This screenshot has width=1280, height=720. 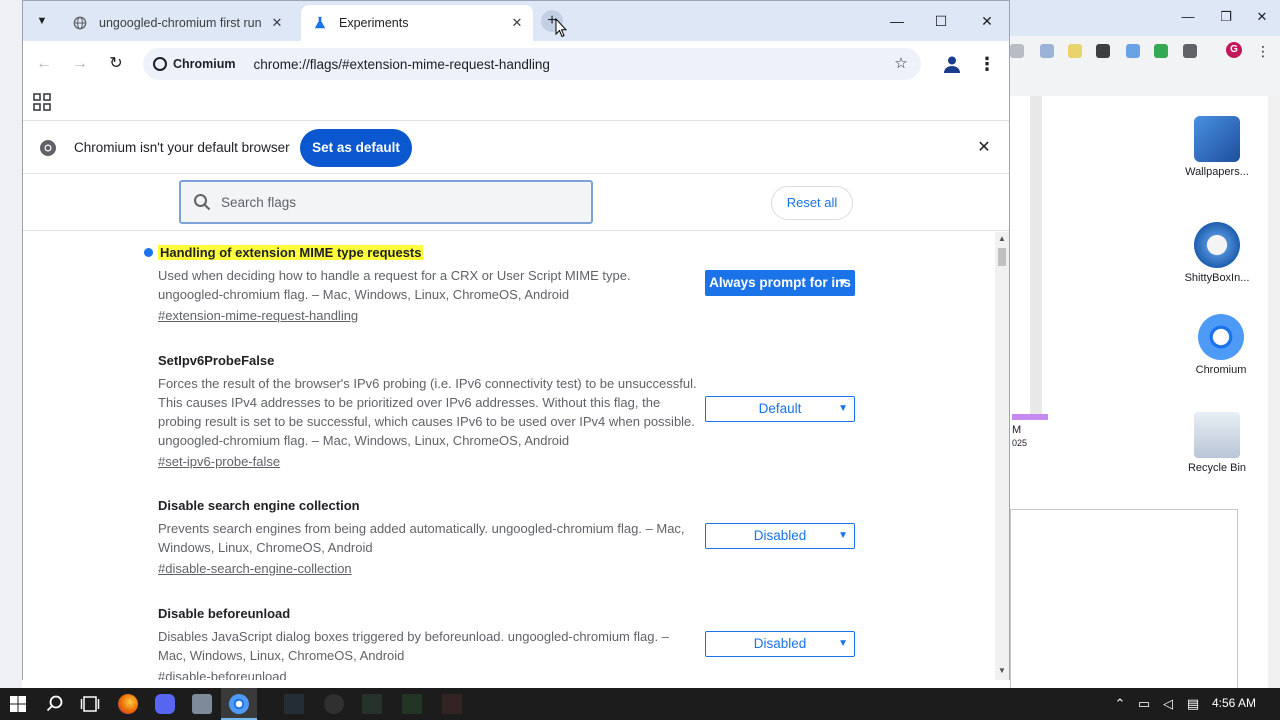 I want to click on apps-grid-icon, so click(x=42, y=102).